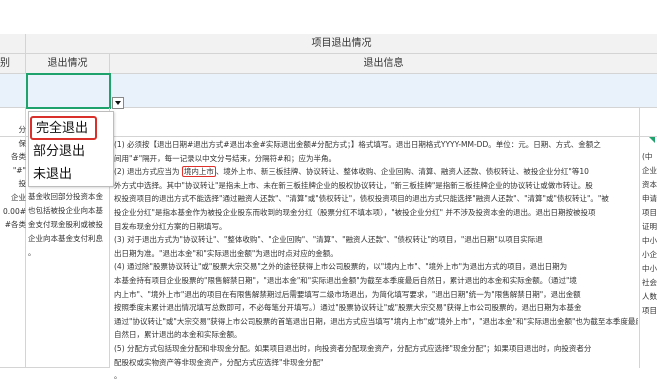  Describe the element at coordinates (649, 234) in the screenshot. I see `right-col-text: (中 企业 资本 申请 项目 证明 中小 小企 中小 社会 人数 项目` at that location.